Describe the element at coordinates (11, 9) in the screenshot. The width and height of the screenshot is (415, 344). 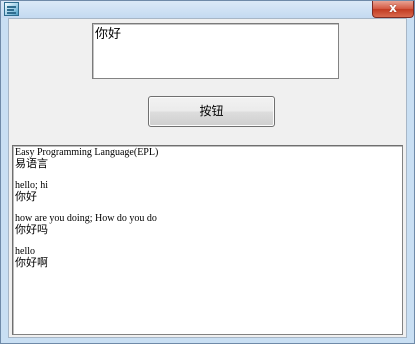
I see `app-window-icon` at that location.